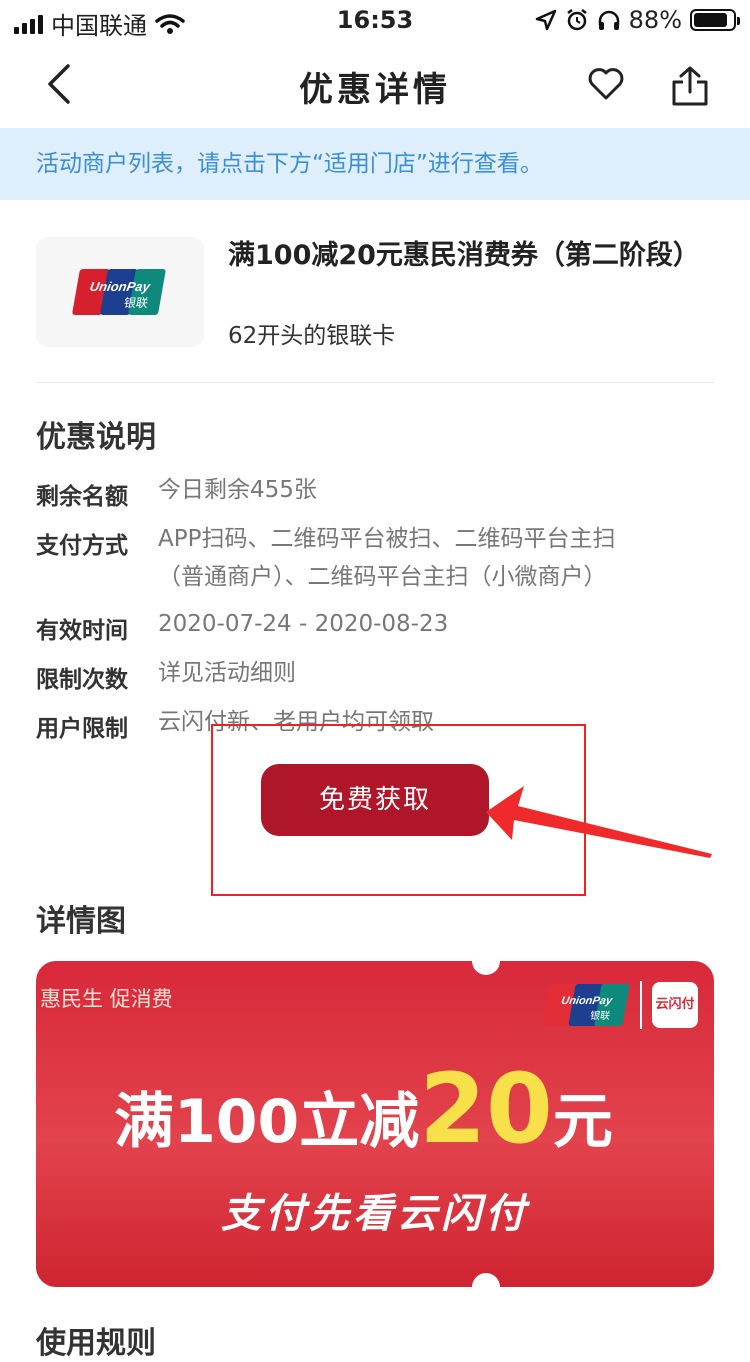 The width and height of the screenshot is (750, 1362). I want to click on offer-section-title: 优惠说明, so click(96, 437).